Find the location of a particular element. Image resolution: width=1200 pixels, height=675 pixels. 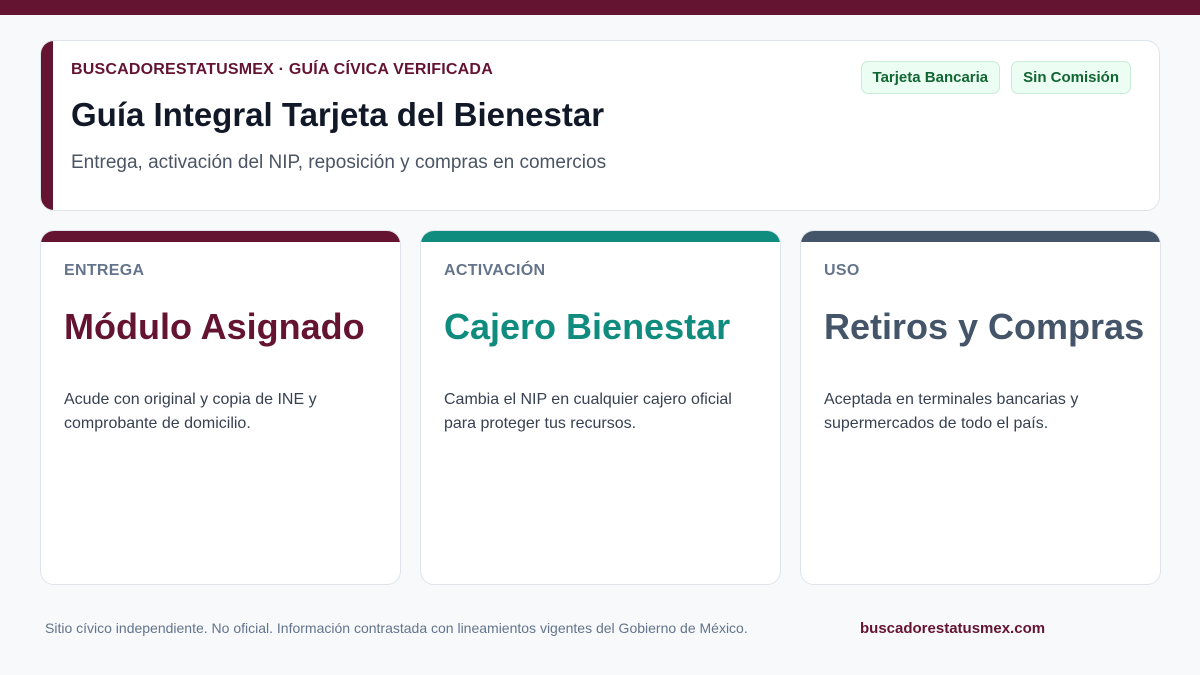

card-value: Módulo Asignado is located at coordinates (214, 326).